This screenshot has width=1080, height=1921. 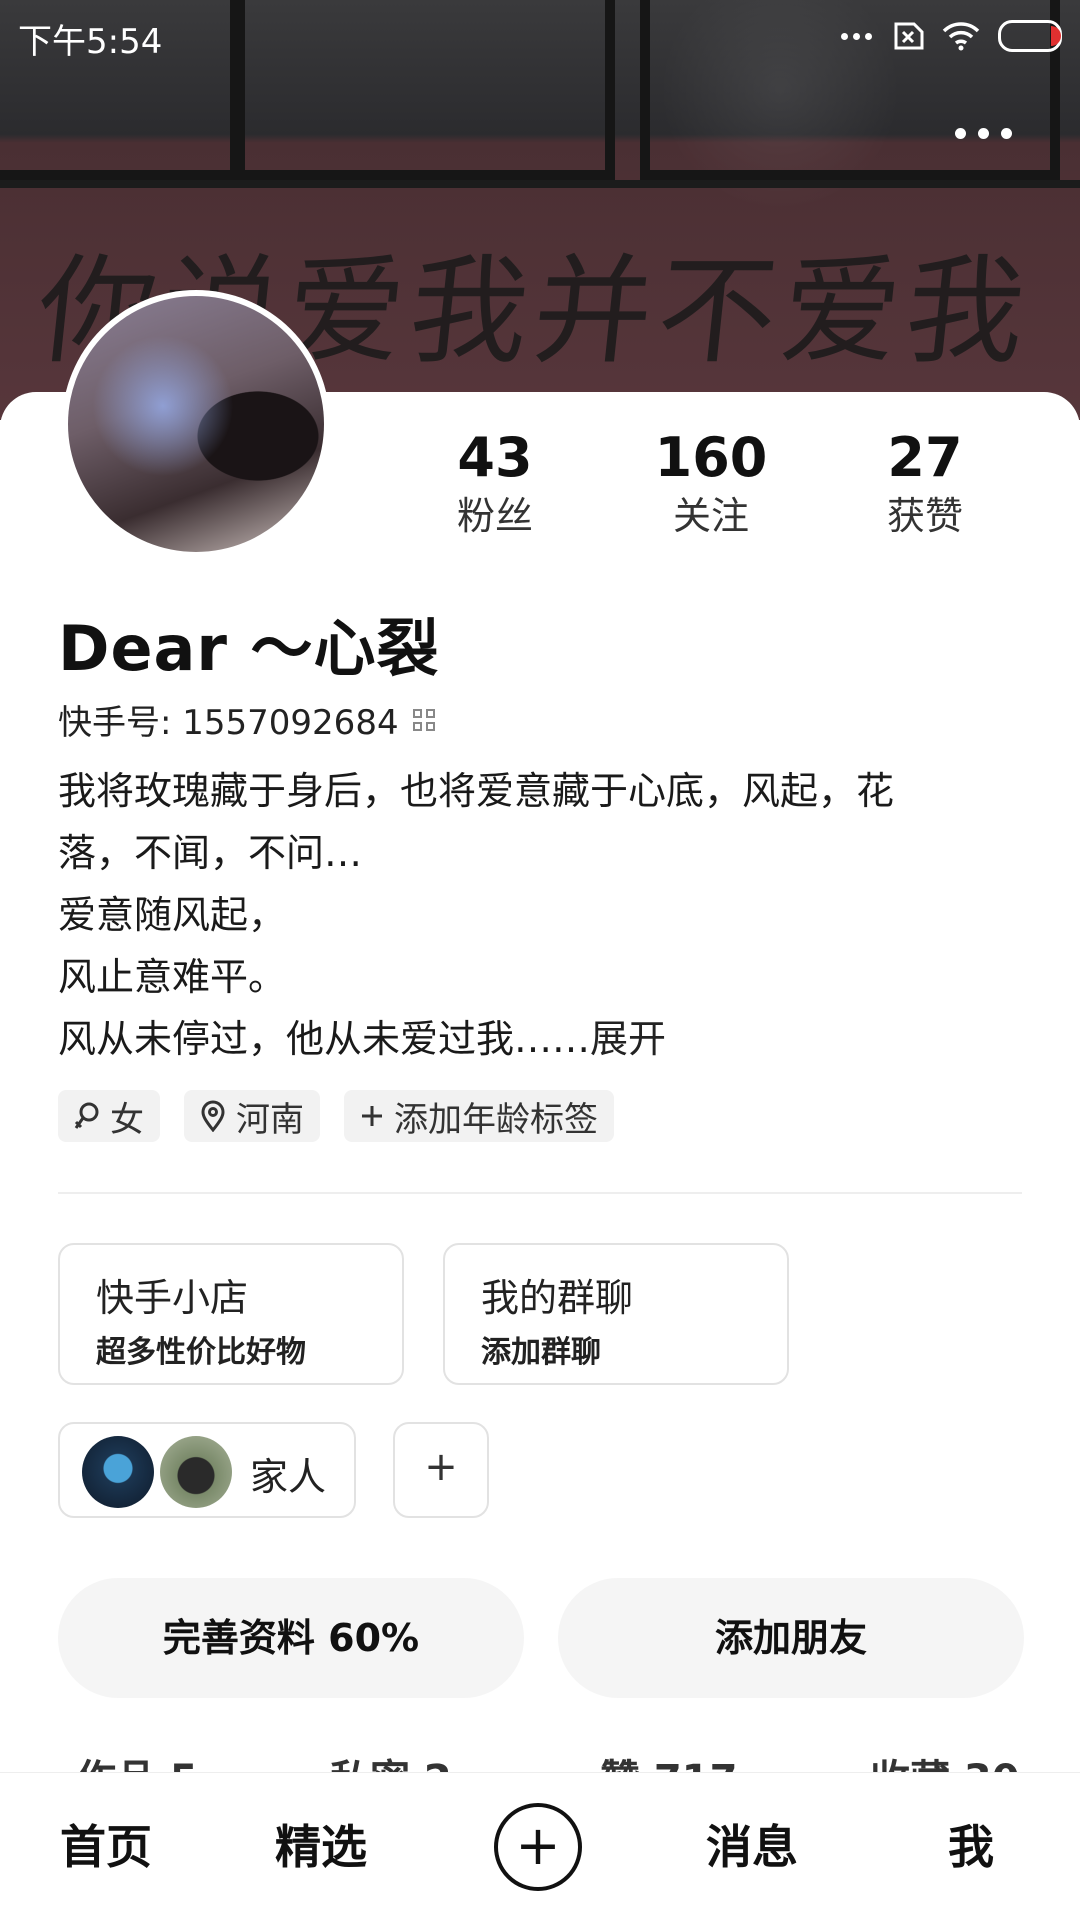 I want to click on complete-profile-button: 完善资料 60%, so click(x=291, y=1638).